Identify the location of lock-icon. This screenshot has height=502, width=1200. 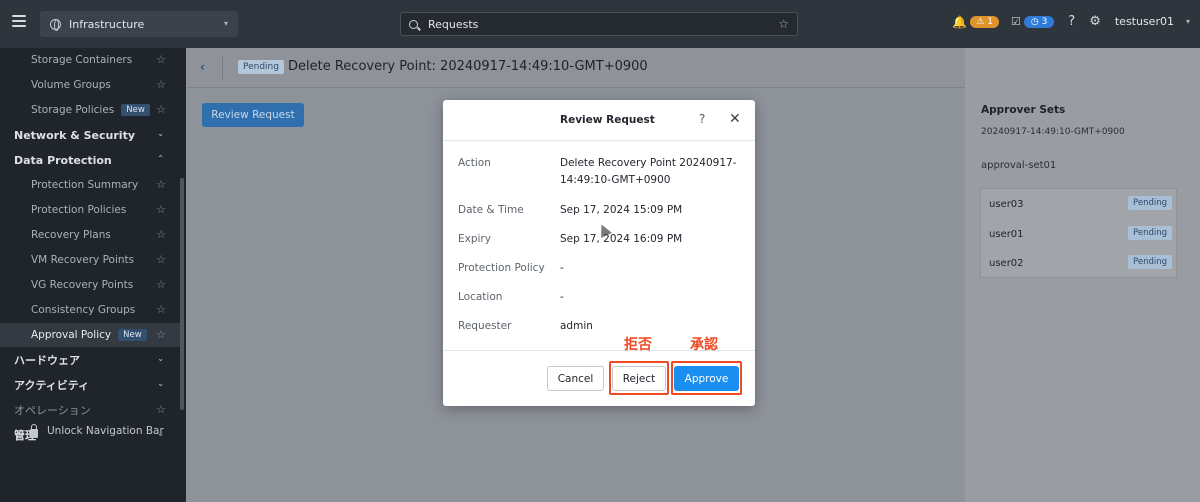
(34, 430).